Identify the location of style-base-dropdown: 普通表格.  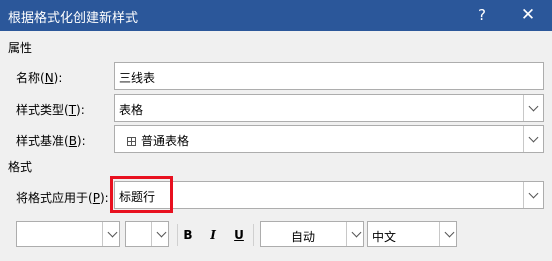
(329, 139).